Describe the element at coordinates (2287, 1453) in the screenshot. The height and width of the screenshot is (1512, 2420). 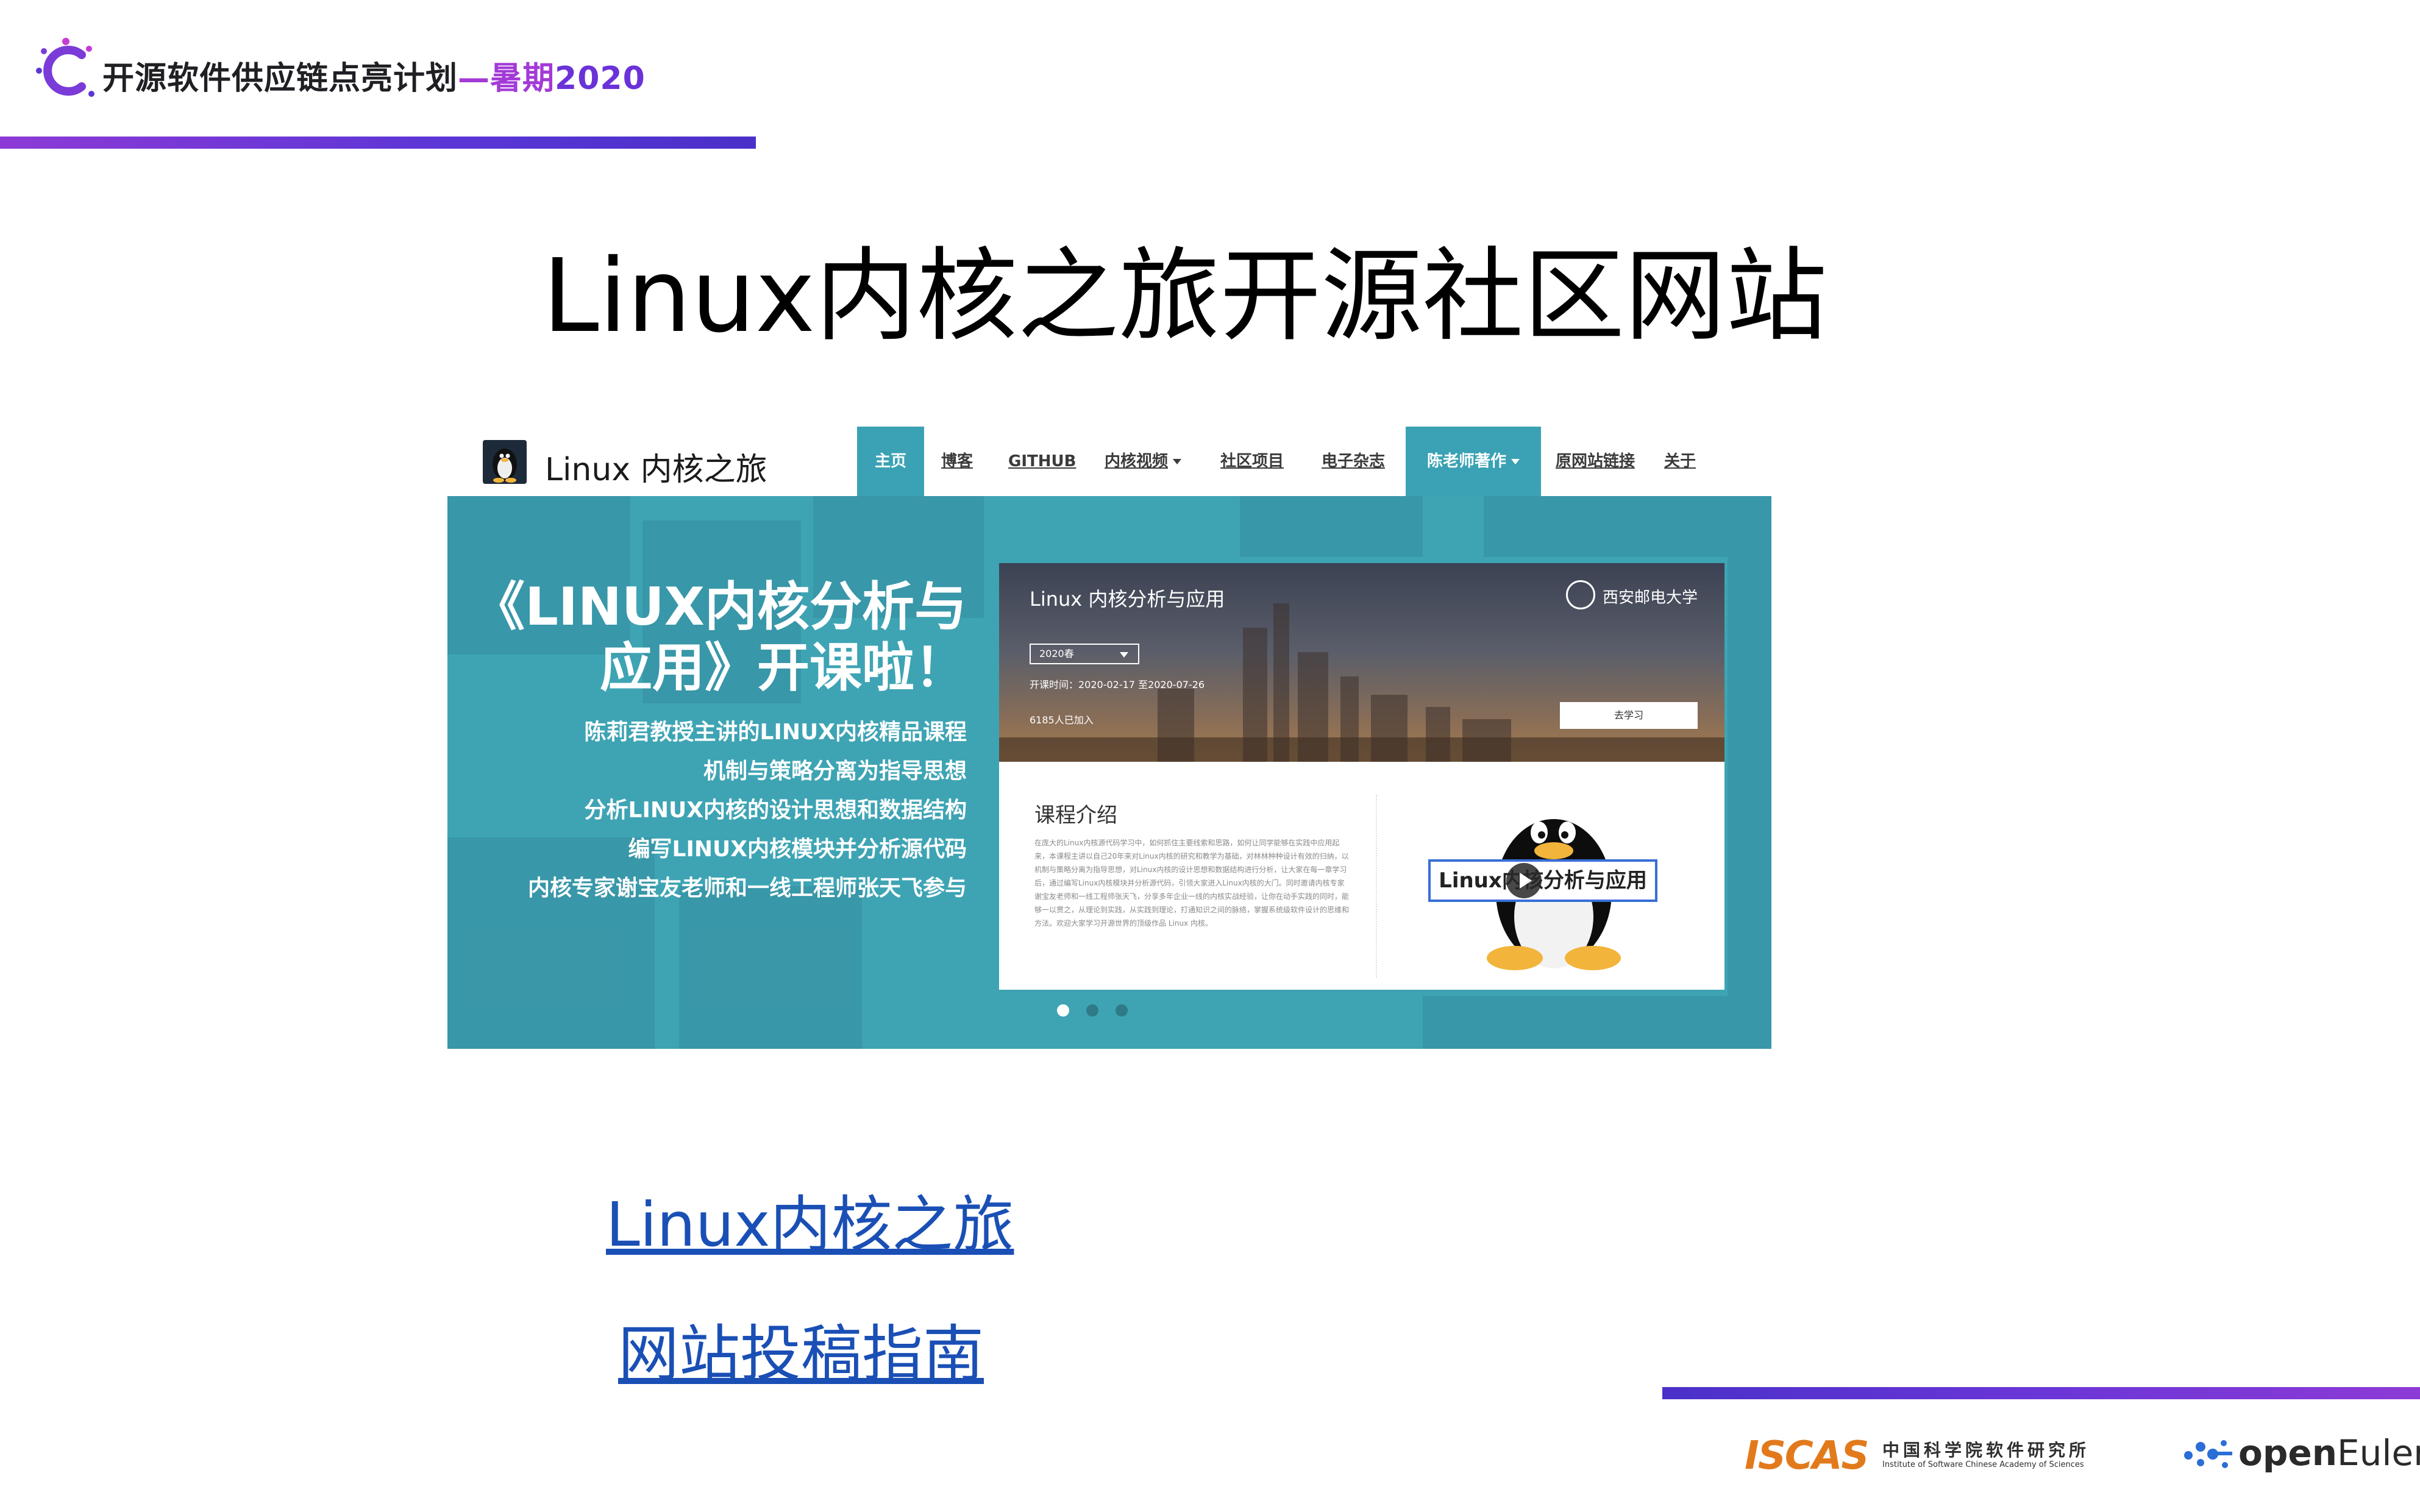
I see `openeuler-open: open` at that location.